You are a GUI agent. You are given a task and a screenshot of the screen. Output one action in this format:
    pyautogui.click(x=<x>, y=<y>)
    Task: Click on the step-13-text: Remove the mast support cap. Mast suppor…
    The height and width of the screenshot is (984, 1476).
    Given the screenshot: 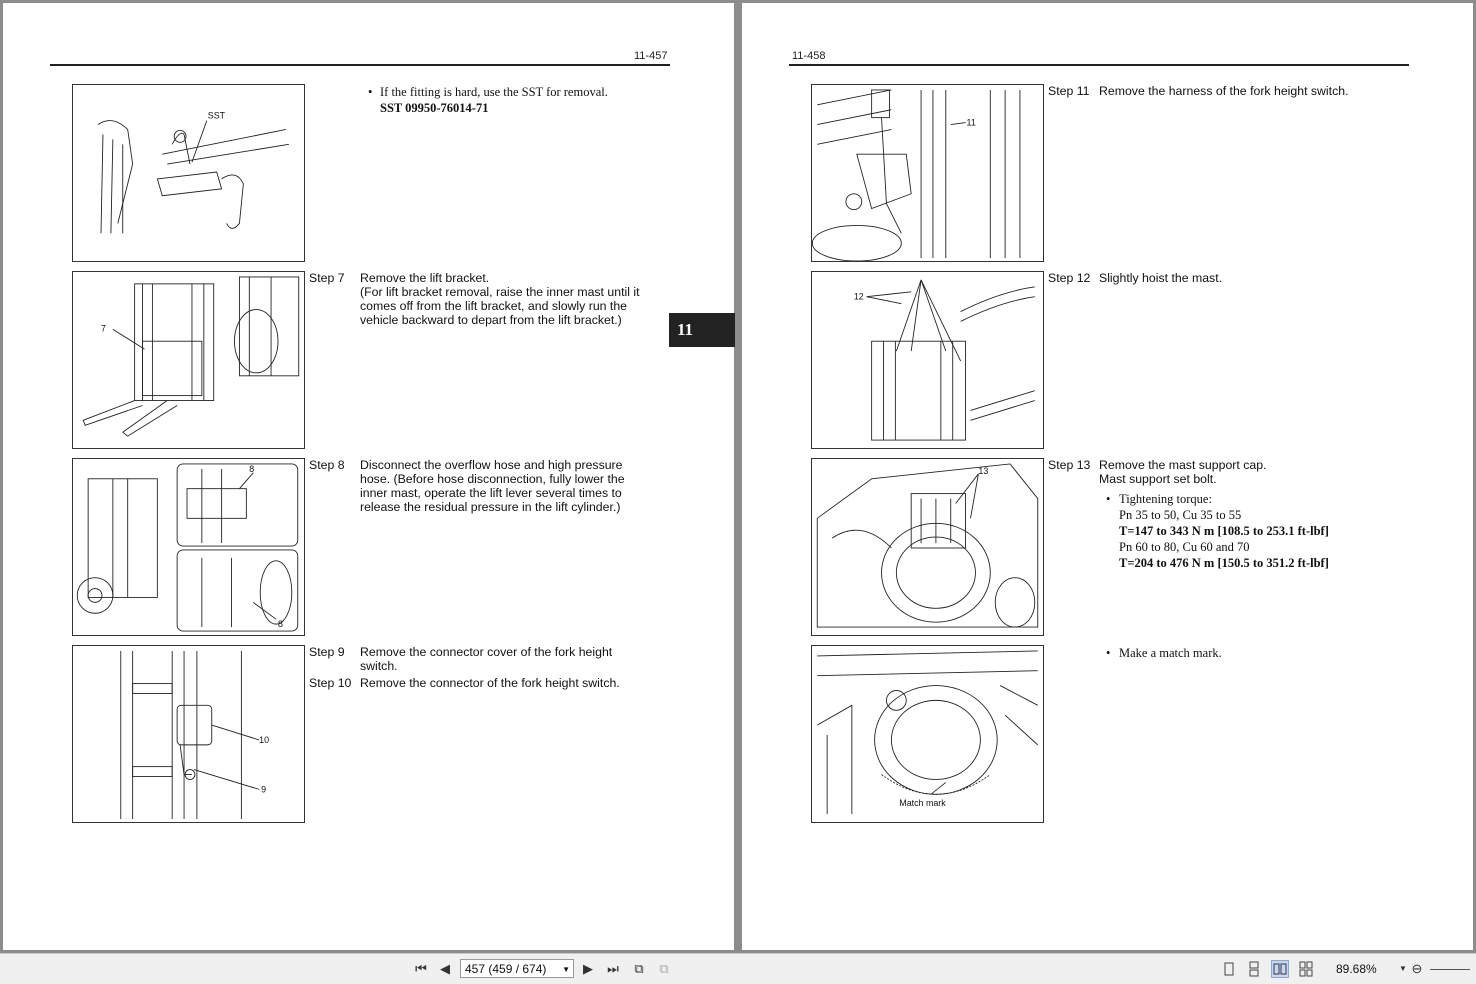 What is the action you would take?
    pyautogui.click(x=1183, y=472)
    